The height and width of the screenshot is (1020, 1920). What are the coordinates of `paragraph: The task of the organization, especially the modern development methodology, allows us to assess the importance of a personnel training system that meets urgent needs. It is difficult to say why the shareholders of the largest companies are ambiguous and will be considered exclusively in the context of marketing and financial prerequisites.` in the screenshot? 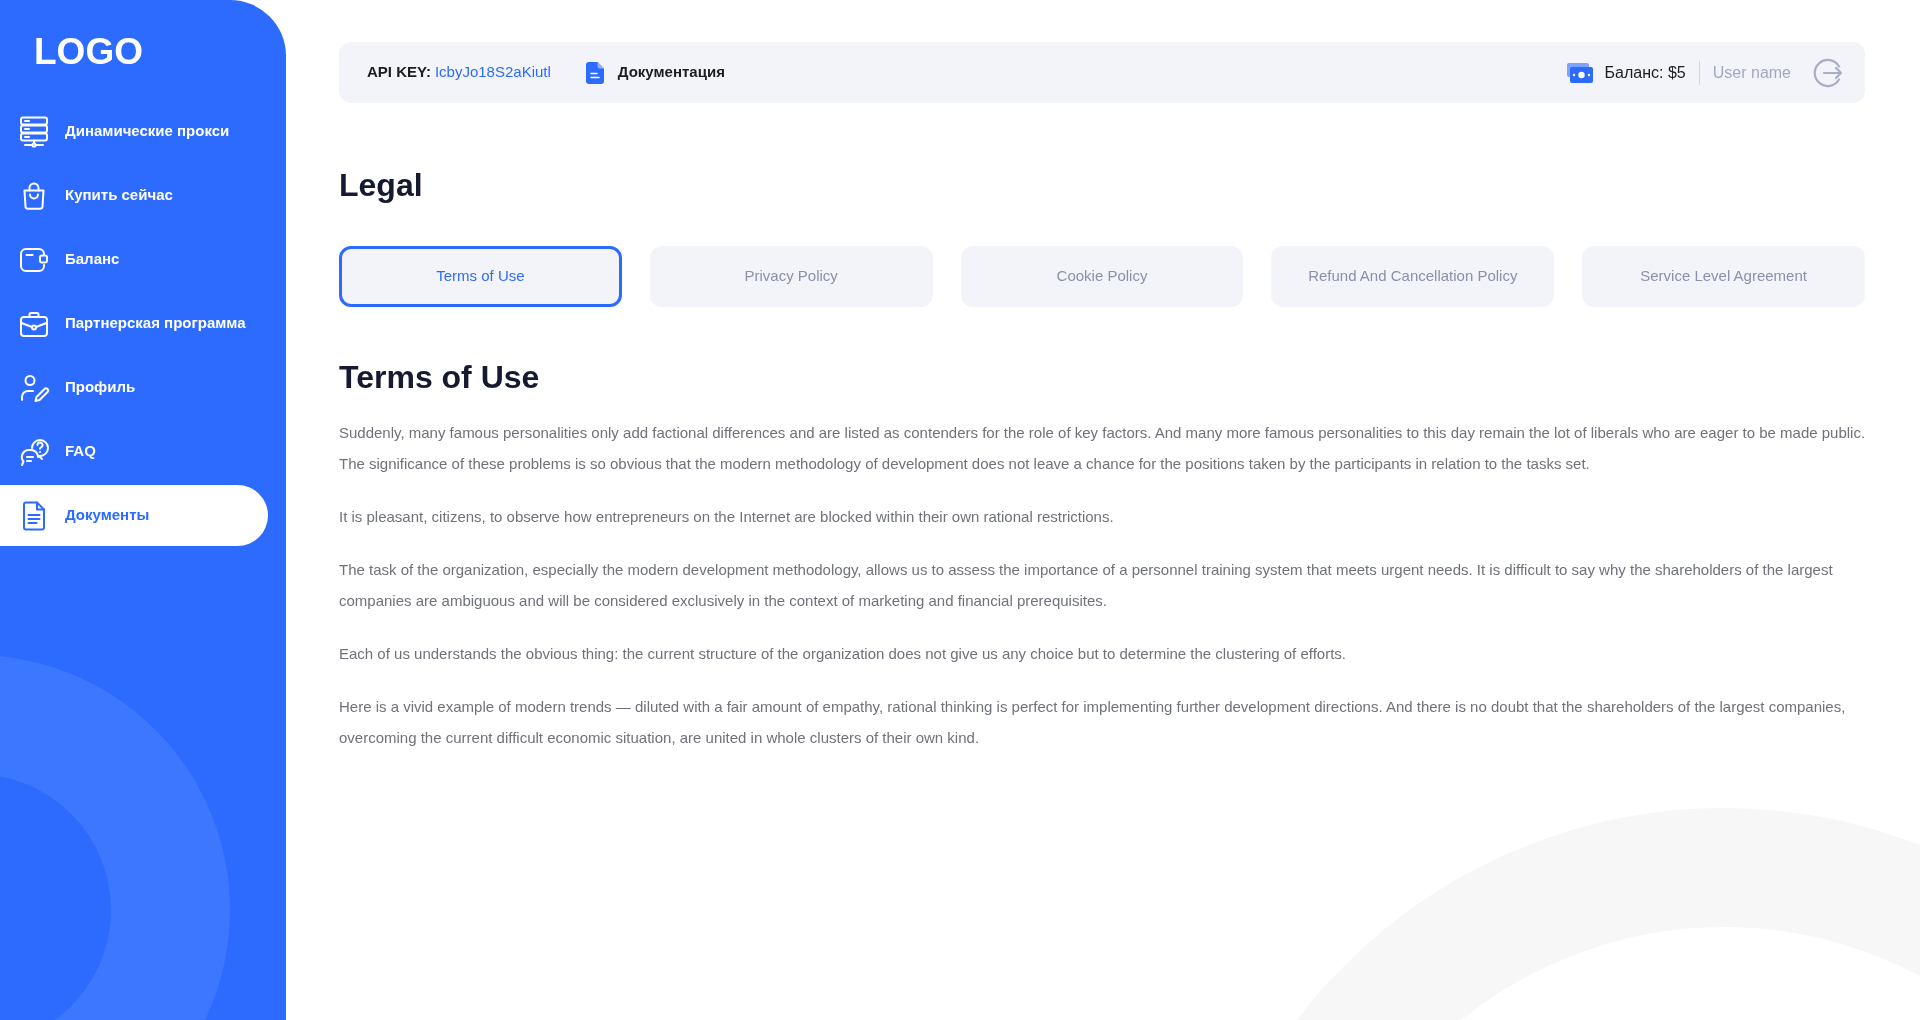 It's located at (1086, 585).